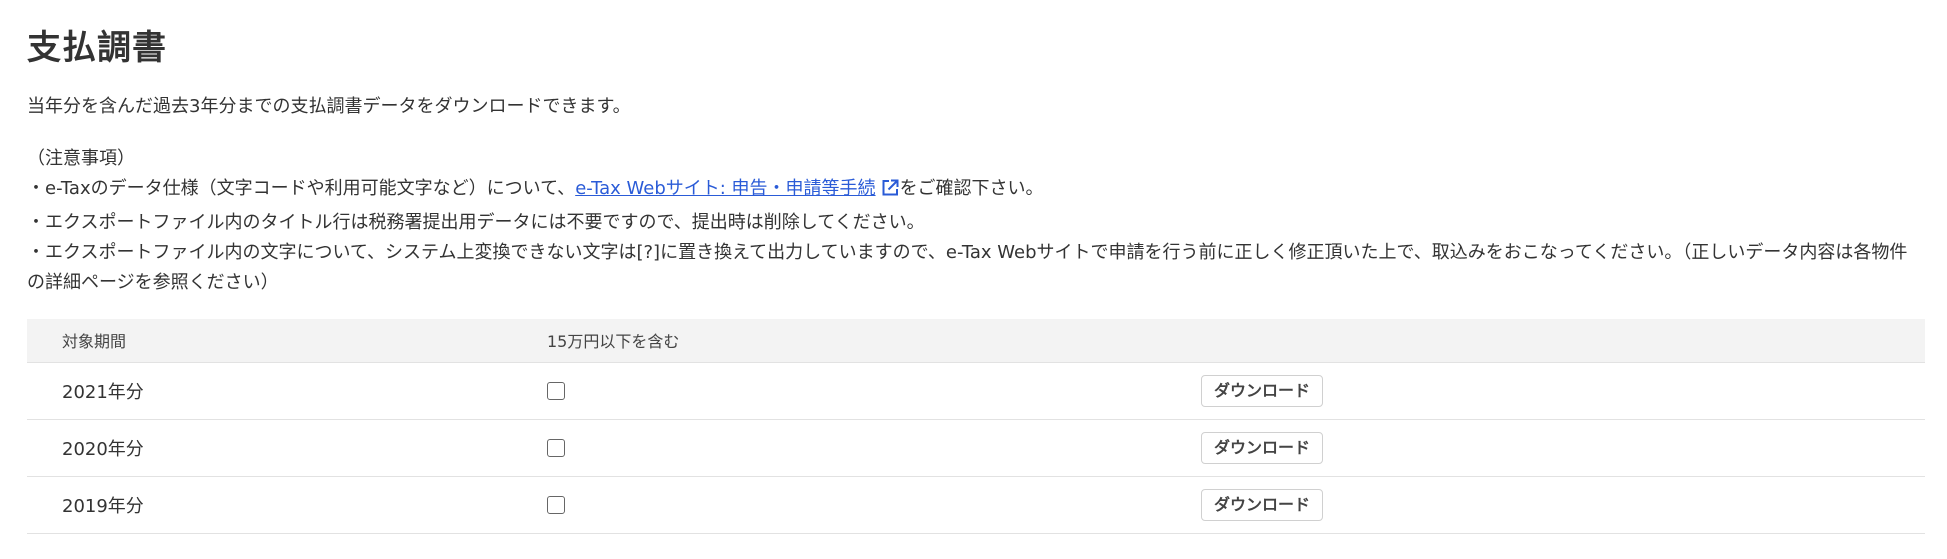 The image size is (1947, 559). Describe the element at coordinates (890, 193) in the screenshot. I see `external-link-icon` at that location.